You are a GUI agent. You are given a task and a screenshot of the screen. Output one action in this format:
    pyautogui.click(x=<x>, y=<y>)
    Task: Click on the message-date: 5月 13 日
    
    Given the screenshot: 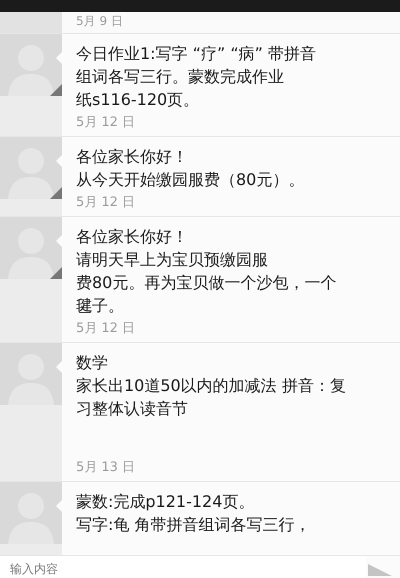 What is the action you would take?
    pyautogui.click(x=106, y=468)
    